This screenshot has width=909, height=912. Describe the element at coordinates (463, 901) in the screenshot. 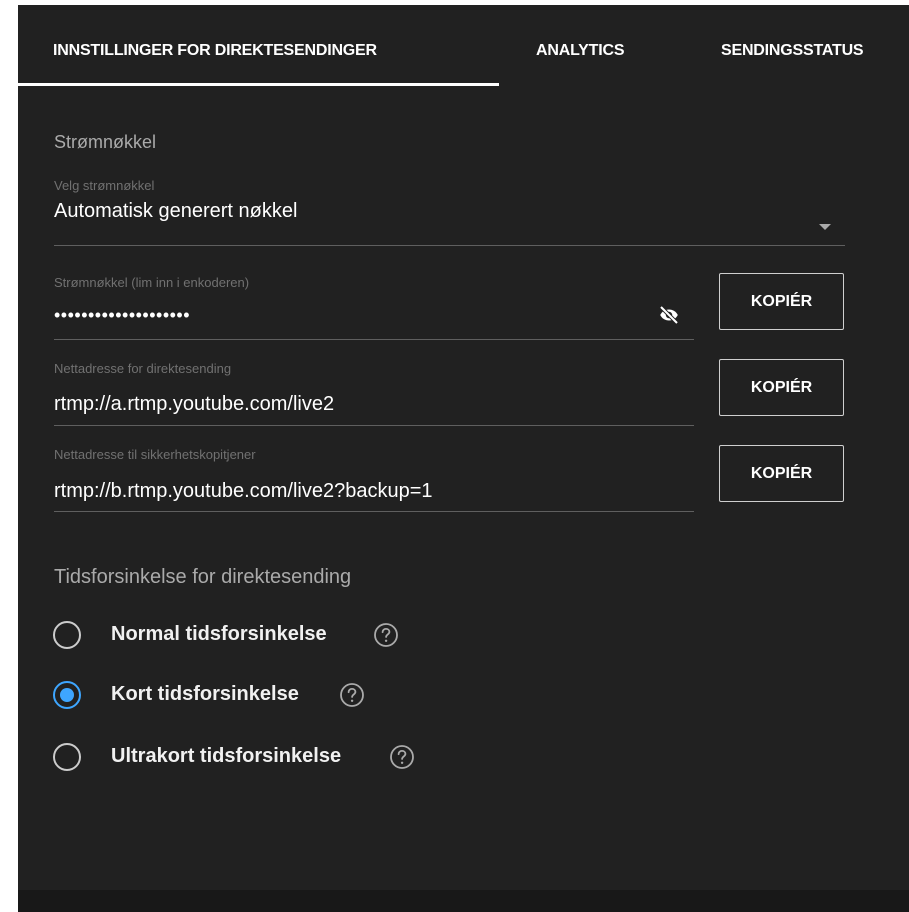

I see `bottom-bar` at that location.